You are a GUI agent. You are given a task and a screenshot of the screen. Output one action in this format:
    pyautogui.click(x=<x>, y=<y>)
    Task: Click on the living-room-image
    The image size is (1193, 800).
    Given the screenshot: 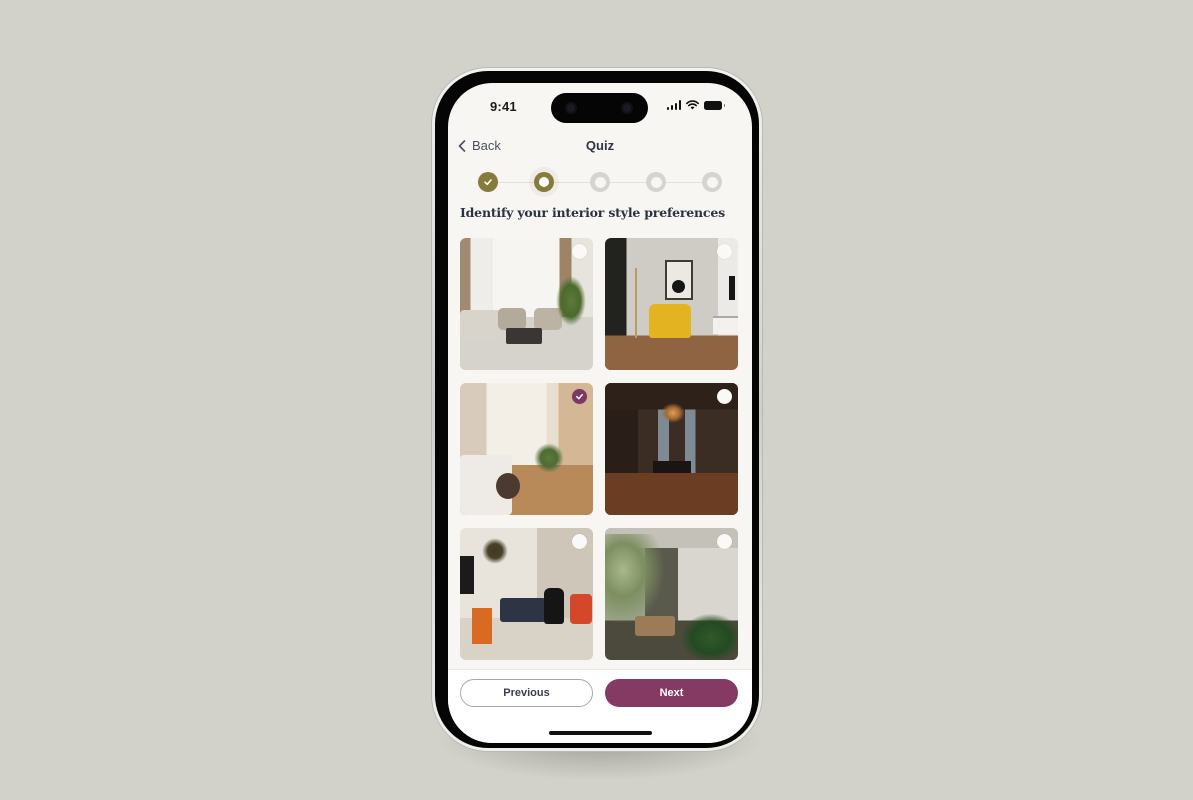 What is the action you would take?
    pyautogui.click(x=526, y=304)
    